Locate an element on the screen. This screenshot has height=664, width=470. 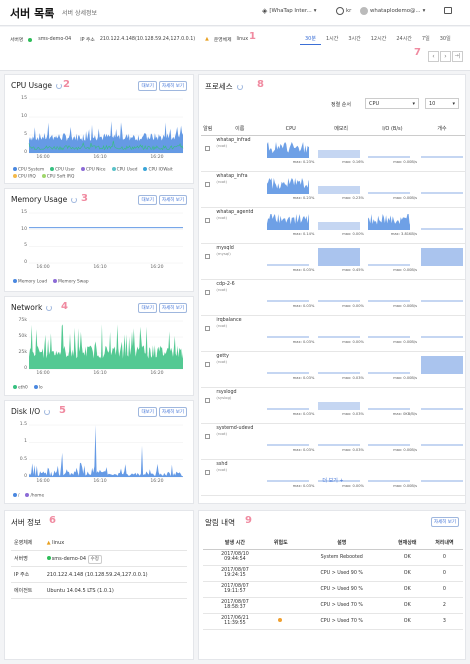
legend-item: Memory Load is located at coordinates (30, 282).